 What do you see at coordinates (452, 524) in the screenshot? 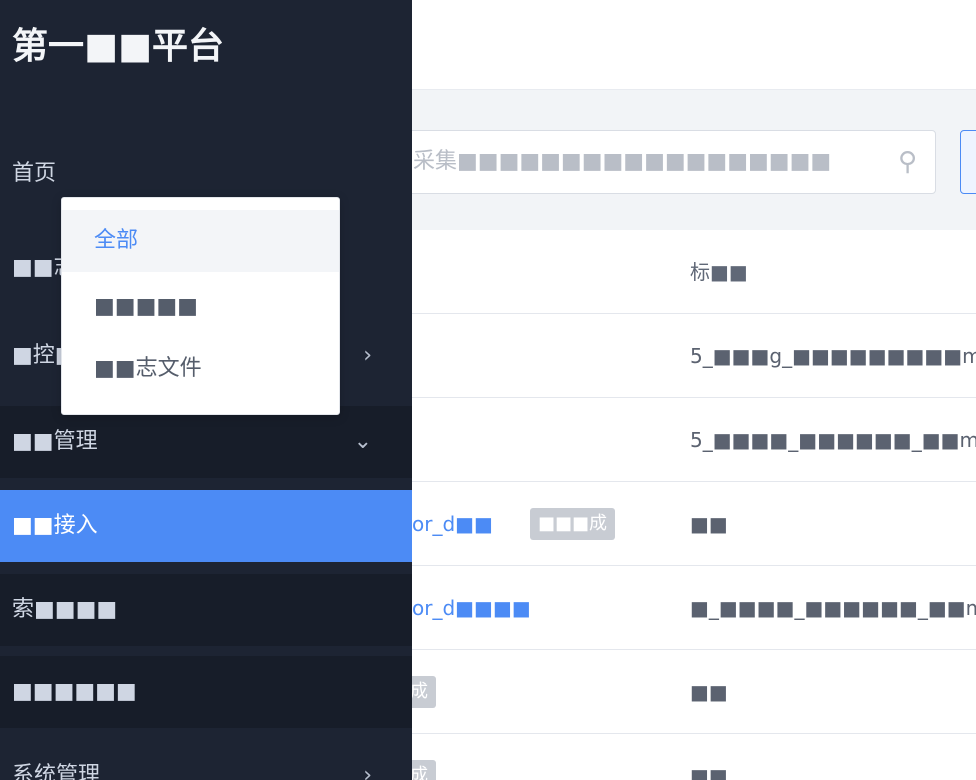
I see `collector-name-link: or_d■■` at bounding box center [452, 524].